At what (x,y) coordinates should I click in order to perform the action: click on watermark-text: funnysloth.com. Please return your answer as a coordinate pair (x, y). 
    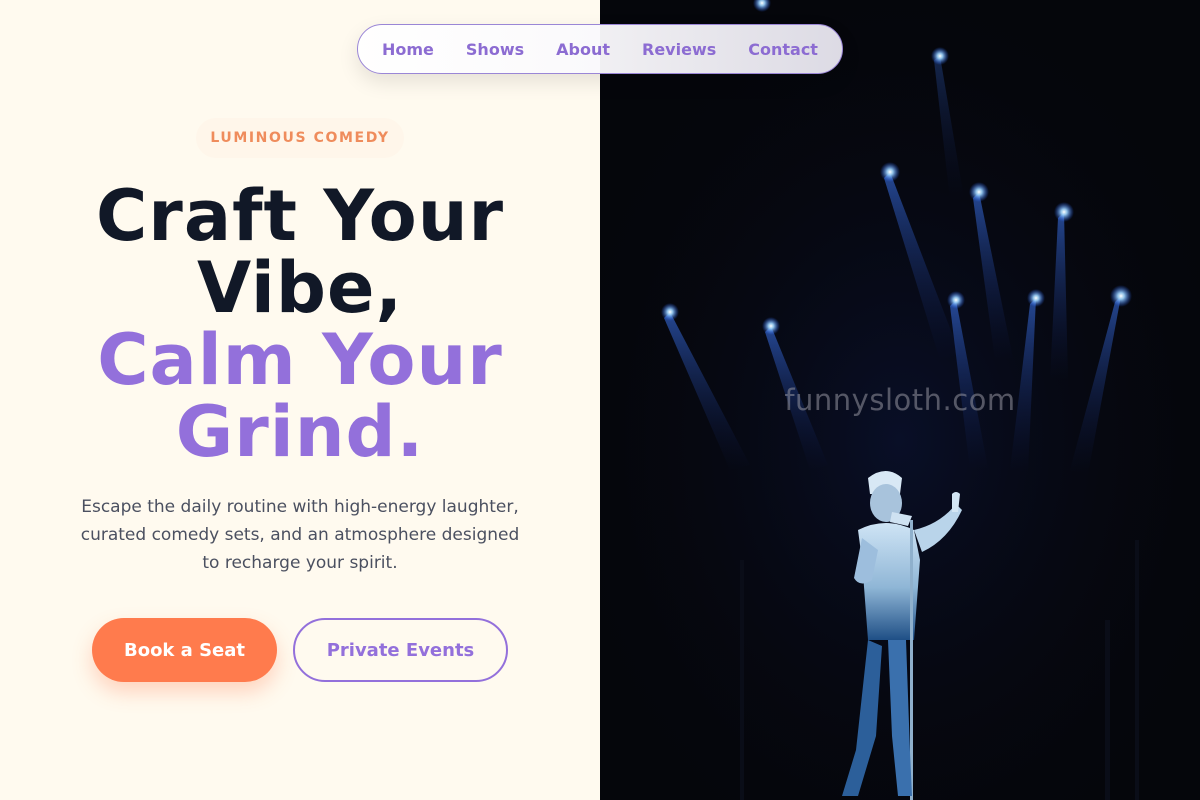
    Looking at the image, I should click on (900, 400).